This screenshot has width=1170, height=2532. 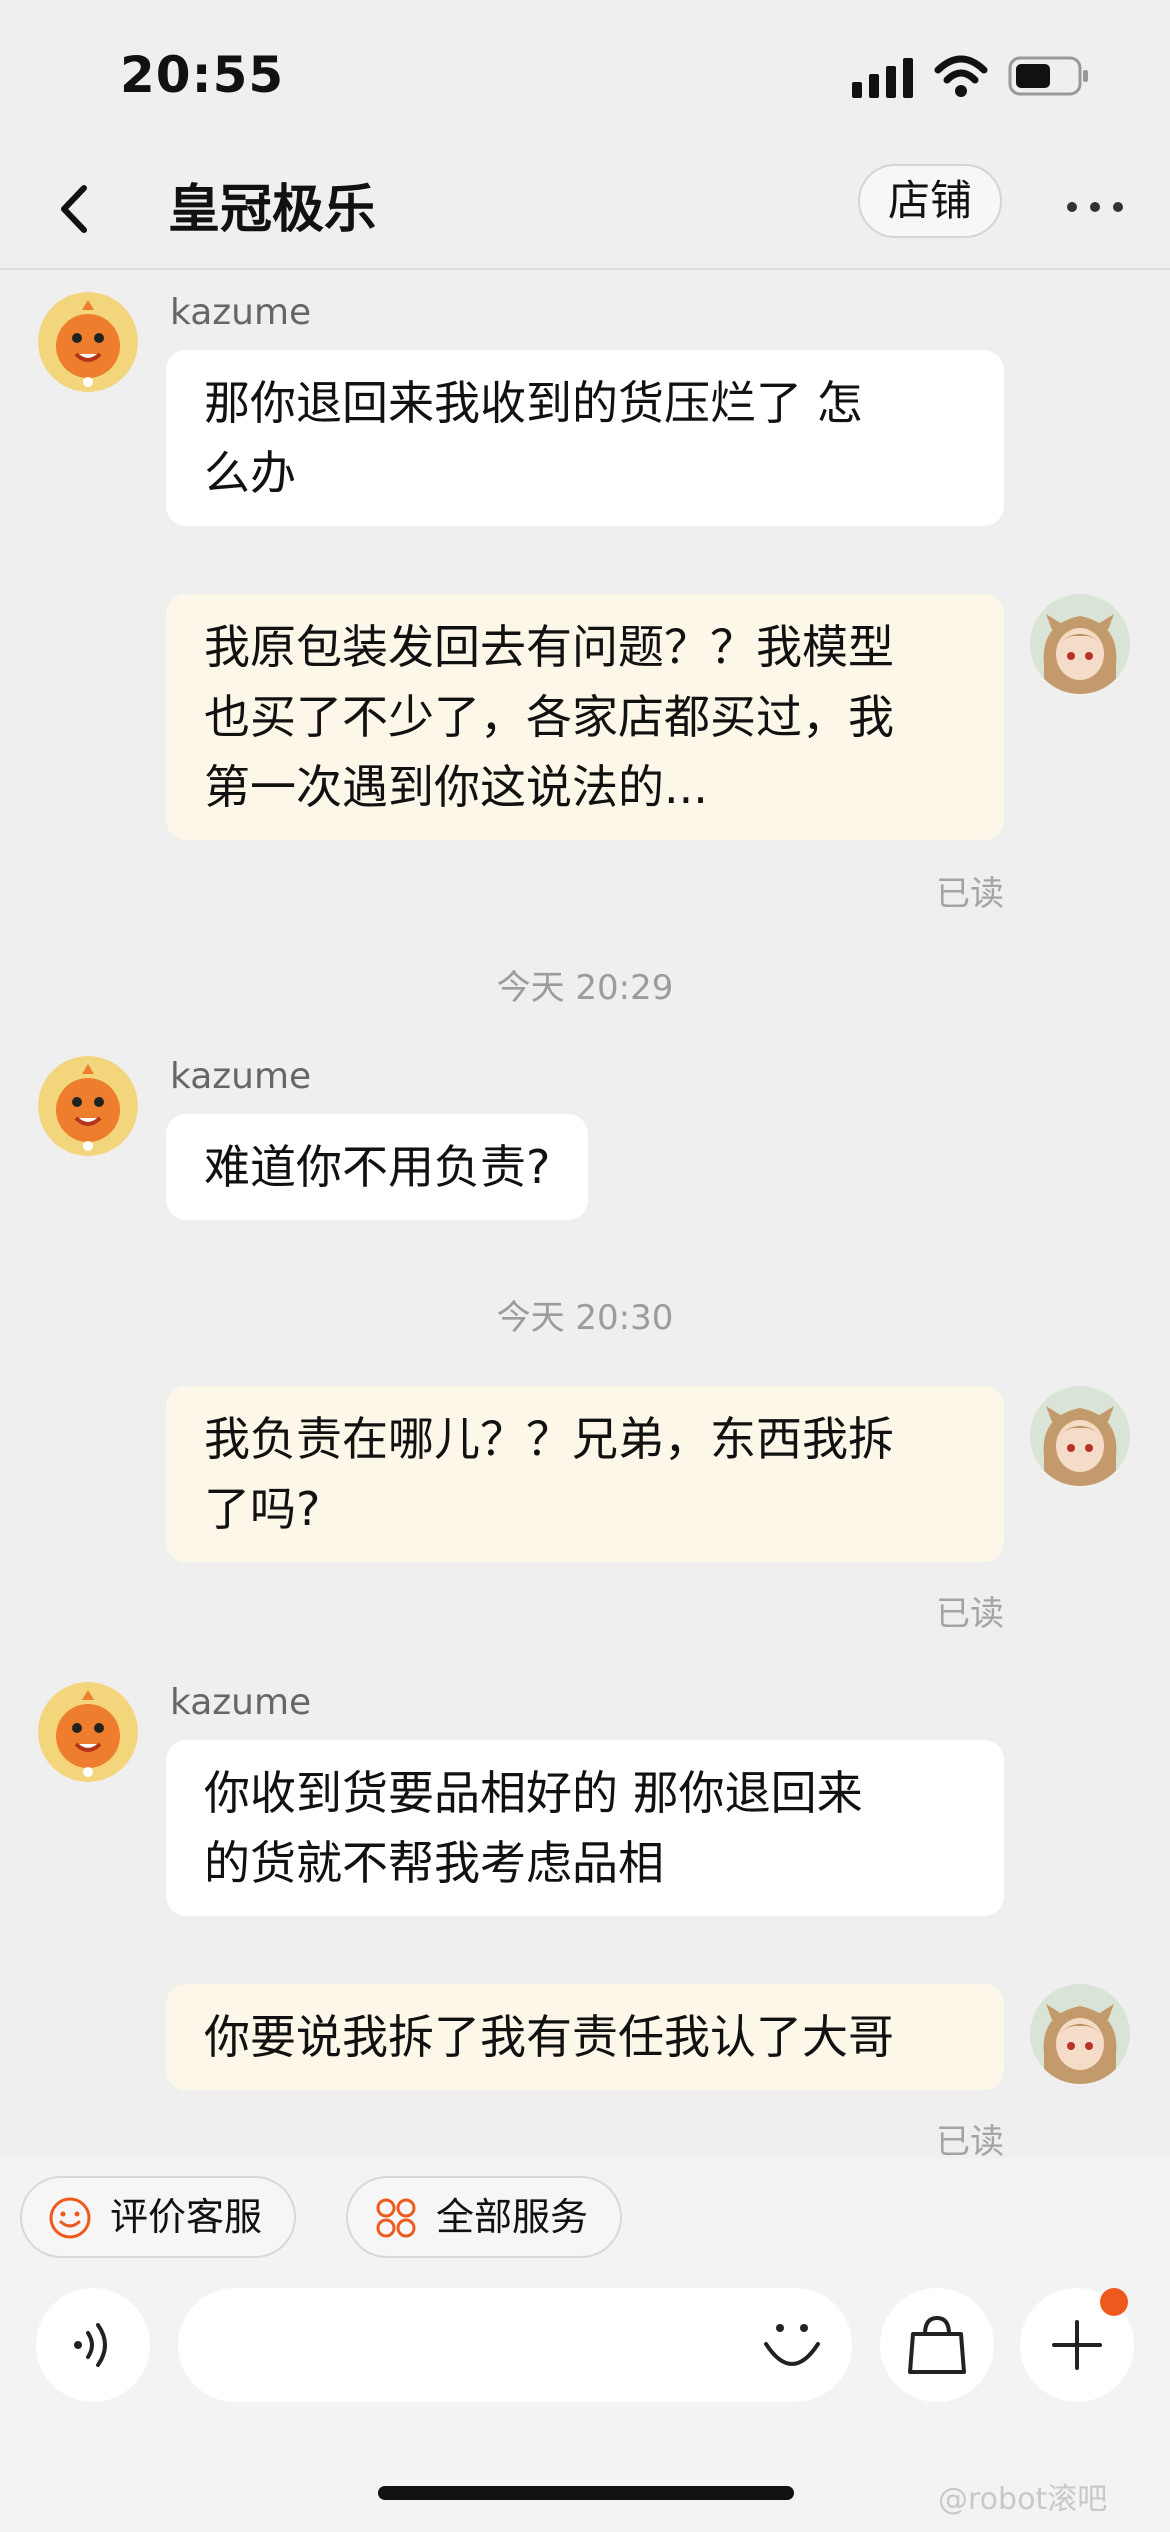 What do you see at coordinates (272, 210) in the screenshot?
I see `page-title: 皇冠极乐` at bounding box center [272, 210].